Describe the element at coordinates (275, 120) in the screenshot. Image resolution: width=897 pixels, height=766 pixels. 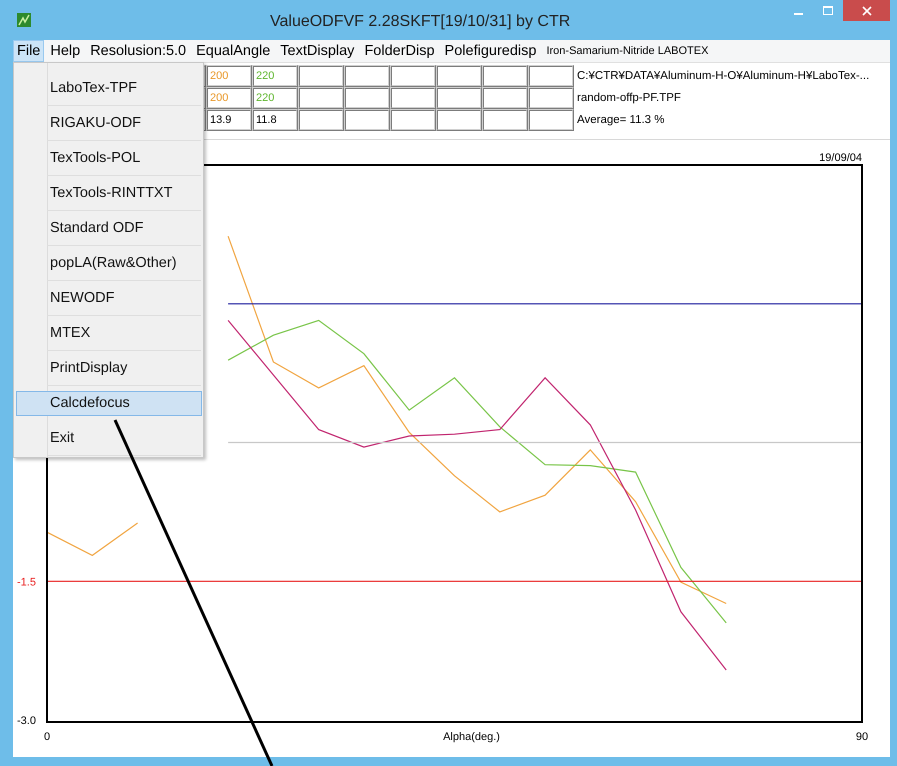
I see `value-field: 11.8` at that location.